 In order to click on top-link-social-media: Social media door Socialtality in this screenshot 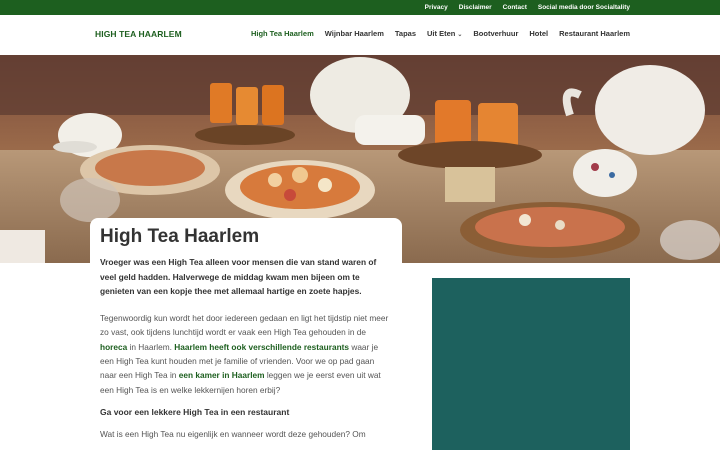, I will do `click(584, 7)`.